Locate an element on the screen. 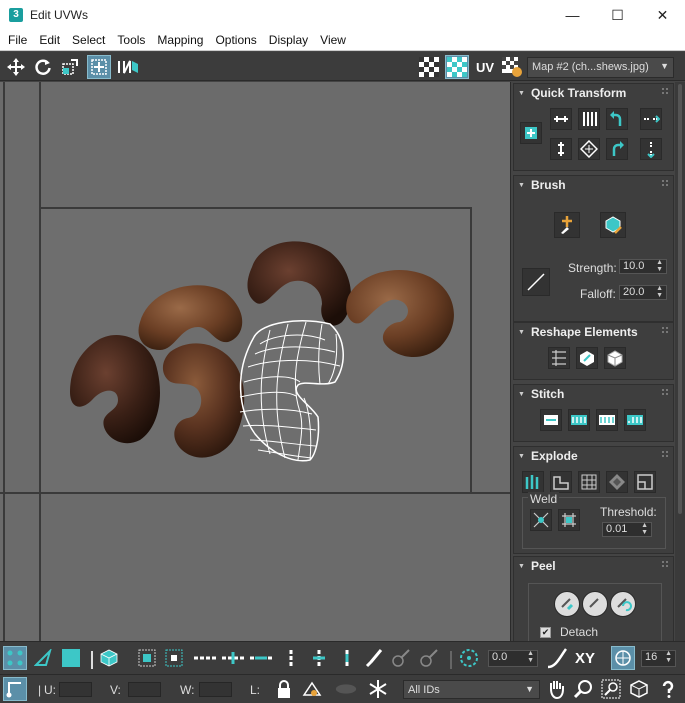 The image size is (685, 703). freeze-icon is located at coordinates (378, 689).